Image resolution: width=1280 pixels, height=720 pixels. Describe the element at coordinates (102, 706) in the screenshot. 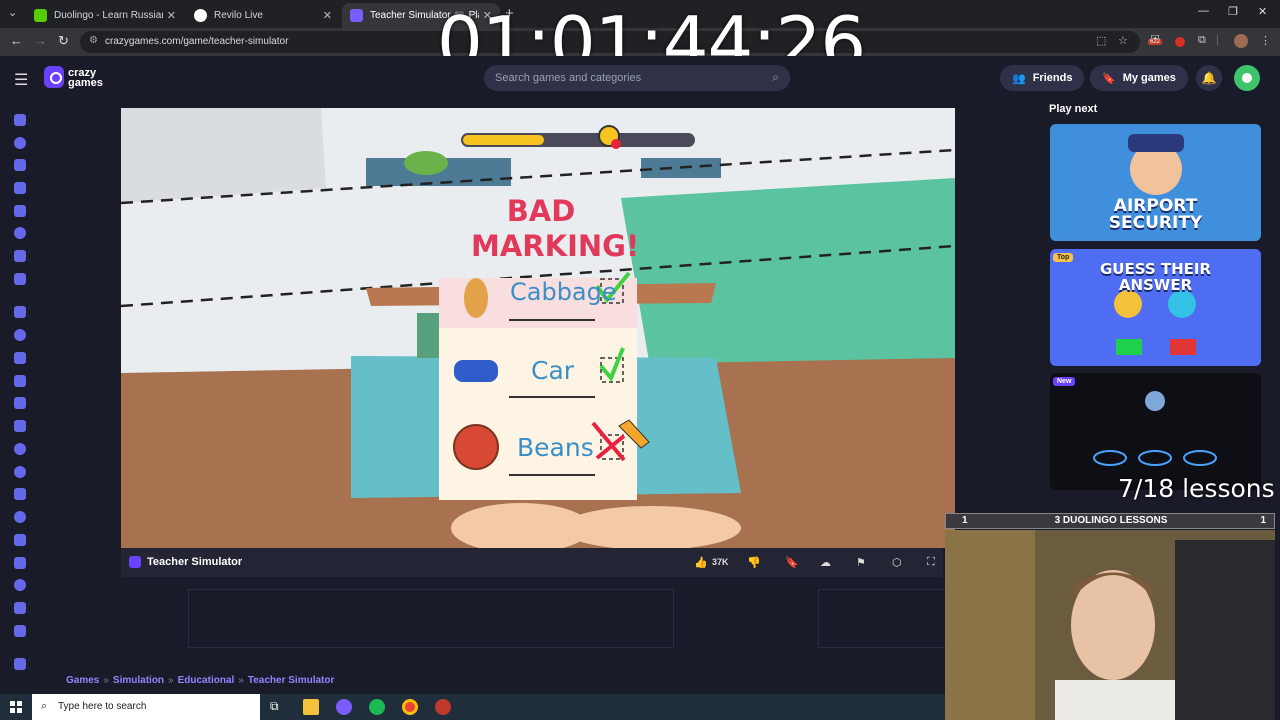

I see `taskbar-search-placeholder: Type here to search` at that location.